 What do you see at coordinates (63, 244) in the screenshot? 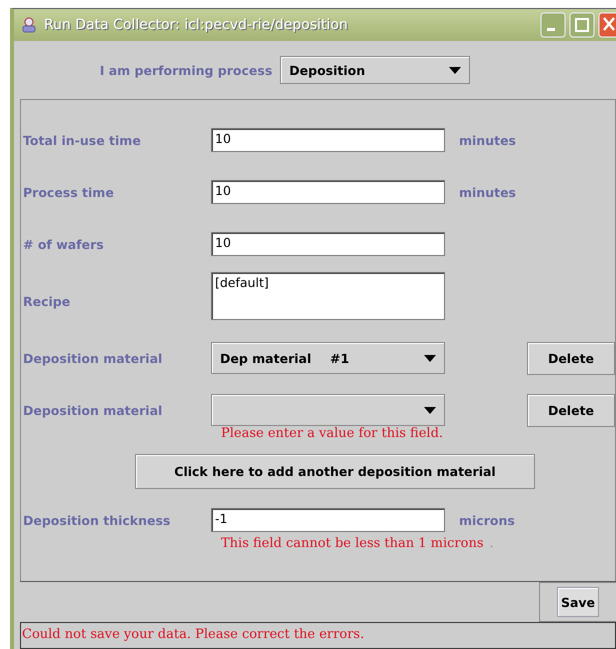
I see `field-label: # of wafers` at bounding box center [63, 244].